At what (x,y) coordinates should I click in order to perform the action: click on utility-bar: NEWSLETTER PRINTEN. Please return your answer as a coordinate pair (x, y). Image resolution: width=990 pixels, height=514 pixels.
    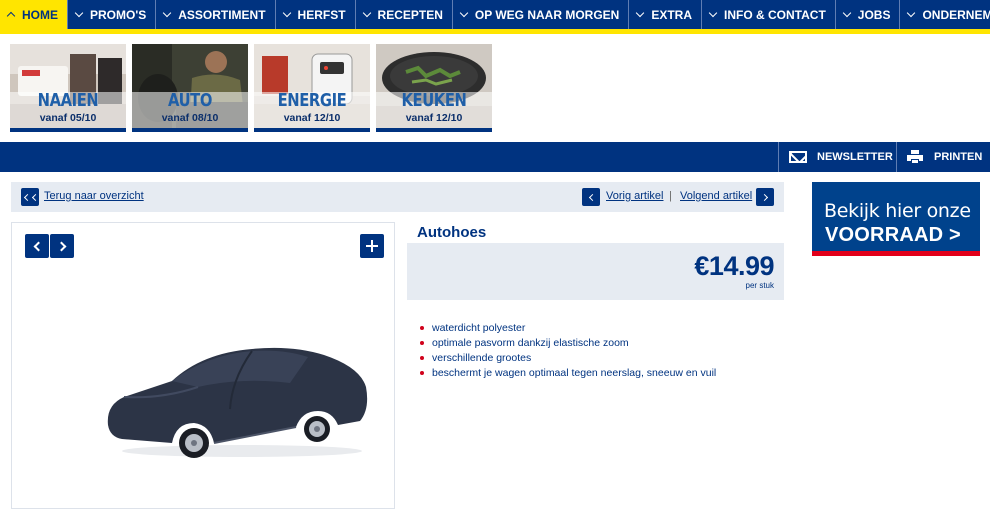
    Looking at the image, I should click on (495, 157).